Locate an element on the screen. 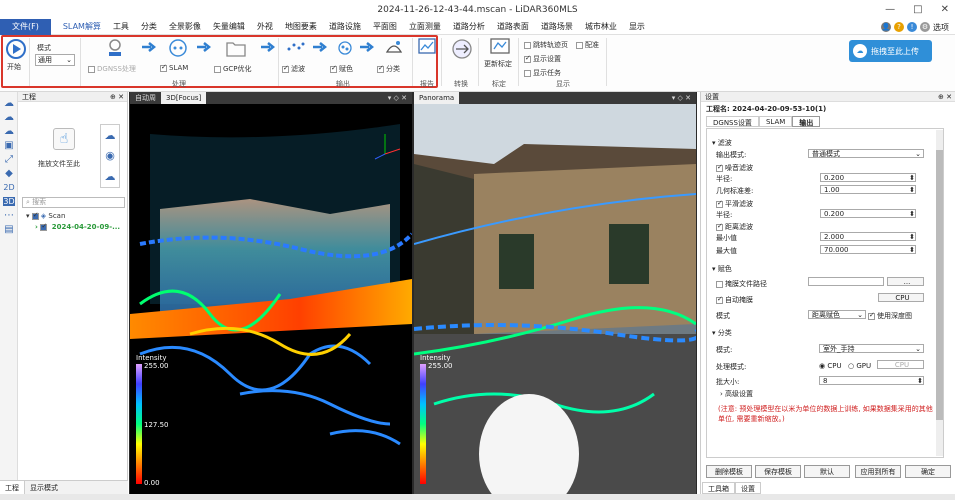 The height and width of the screenshot is (500, 955). convert-group-label: 转换 is located at coordinates (461, 84).